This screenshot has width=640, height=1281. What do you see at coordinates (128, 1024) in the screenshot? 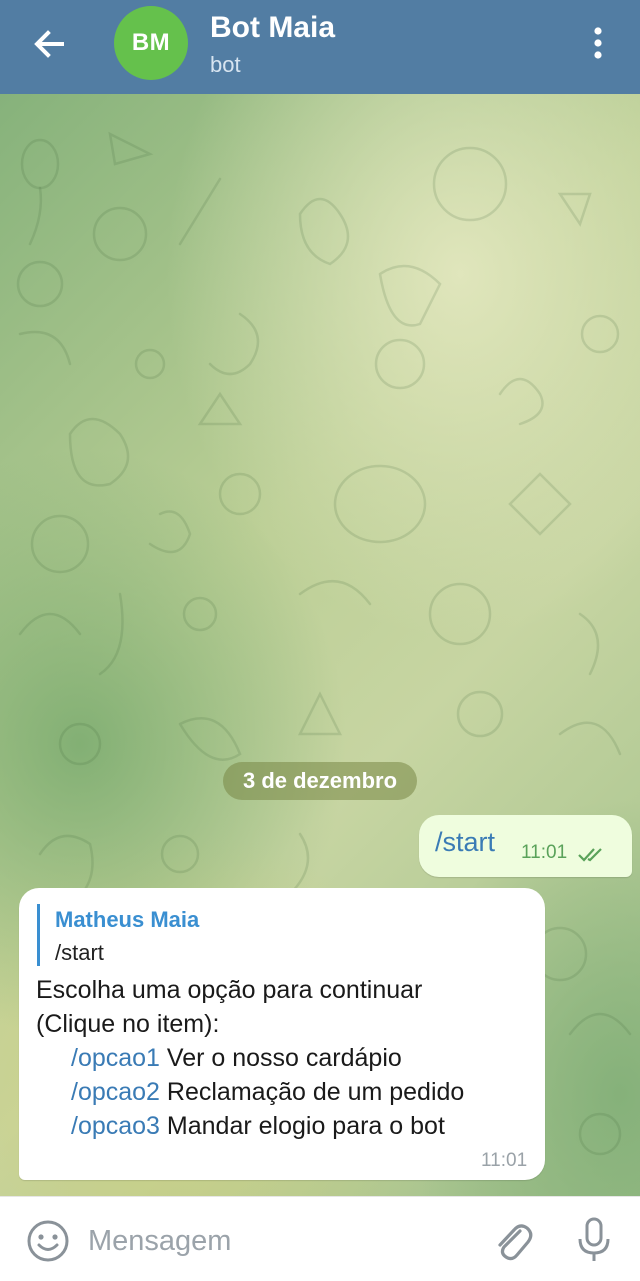
I see `message-line: (Clique no item):` at bounding box center [128, 1024].